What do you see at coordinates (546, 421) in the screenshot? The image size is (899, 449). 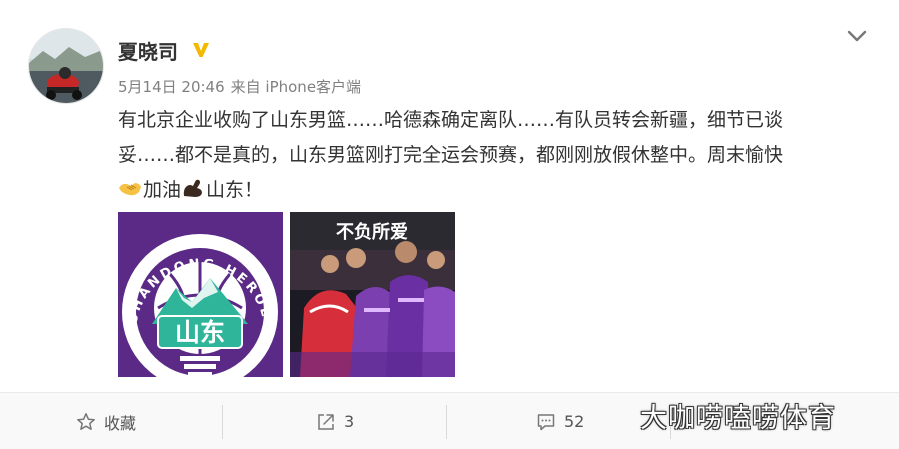 I see `comment-icon` at bounding box center [546, 421].